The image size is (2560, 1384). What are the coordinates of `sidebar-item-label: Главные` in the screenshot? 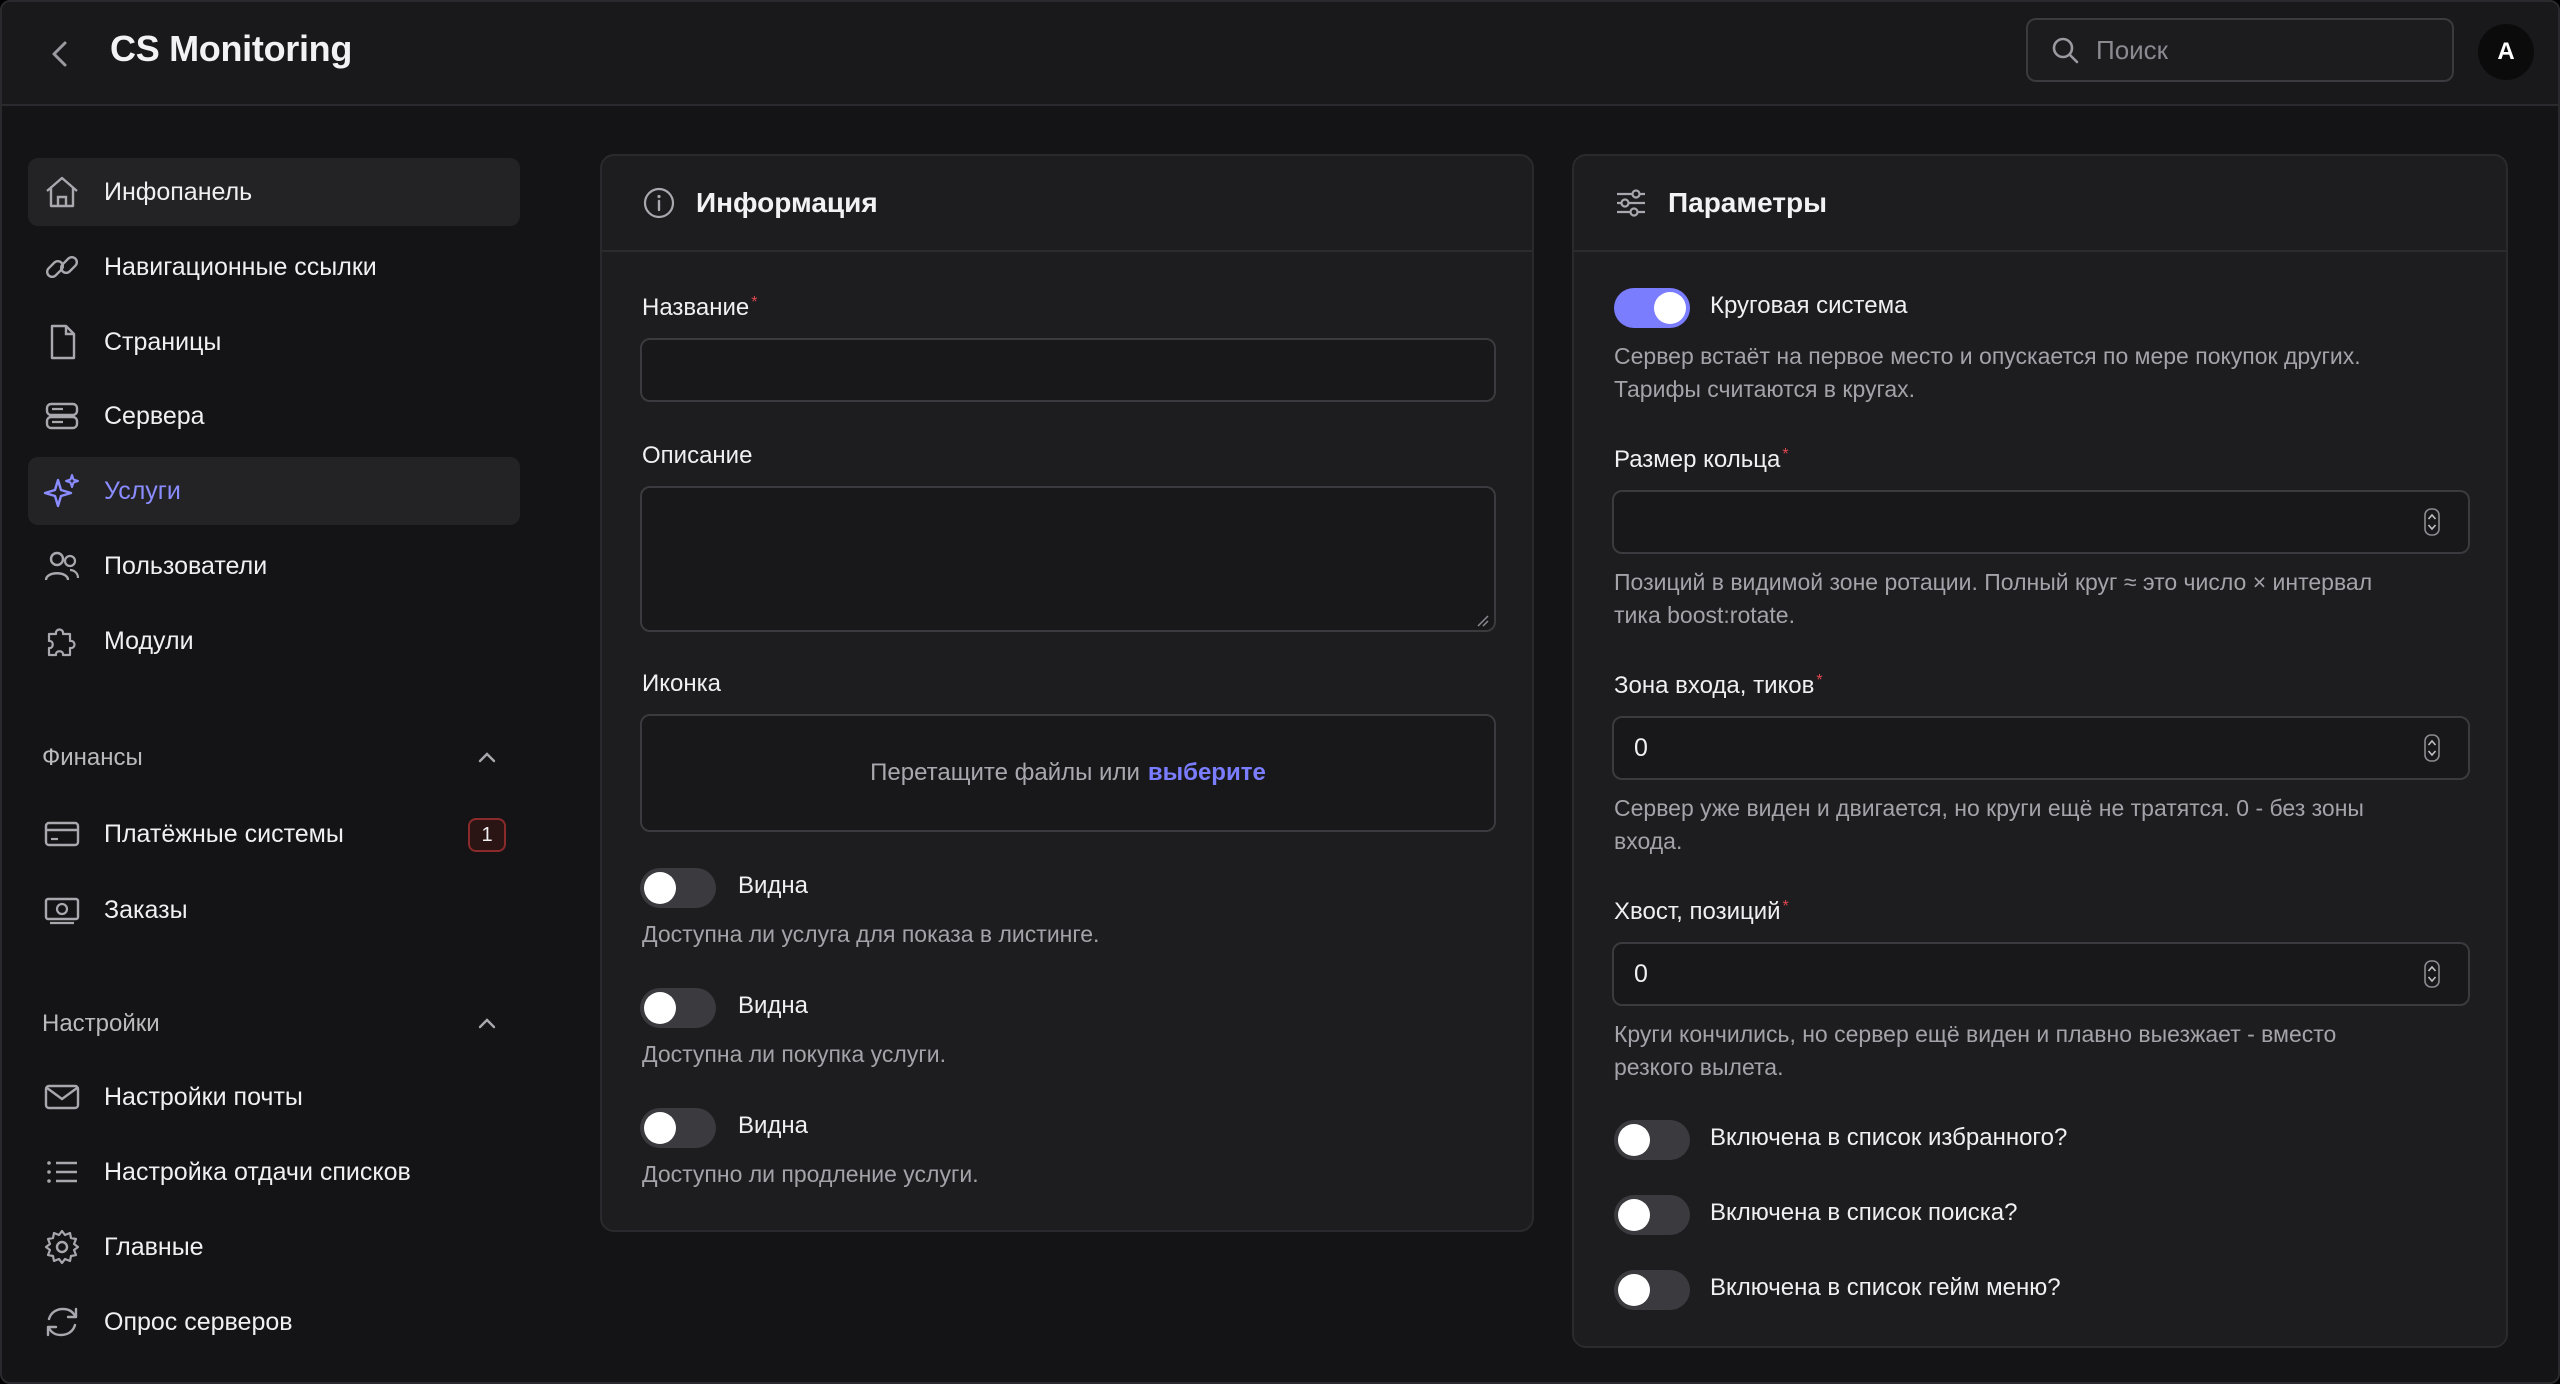 It's located at (154, 1246).